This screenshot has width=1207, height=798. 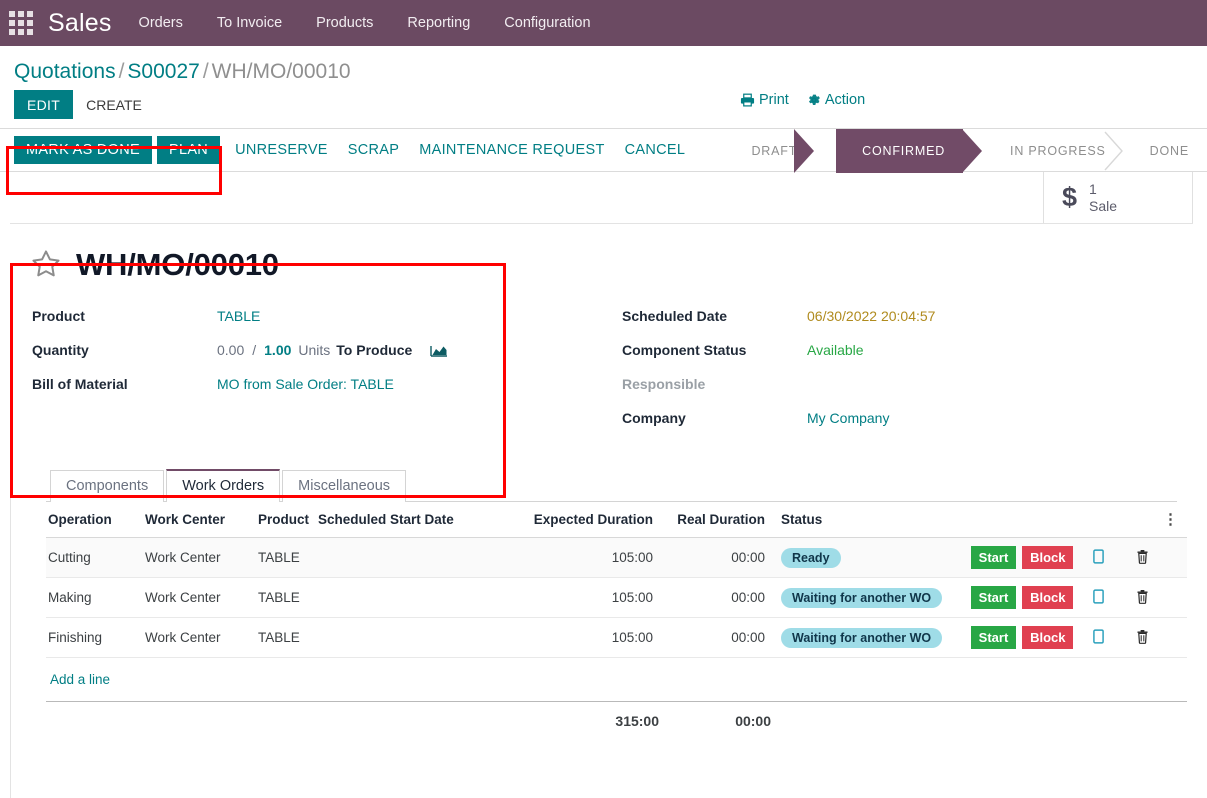 What do you see at coordinates (286, 520) in the screenshot?
I see `col-product: Product` at bounding box center [286, 520].